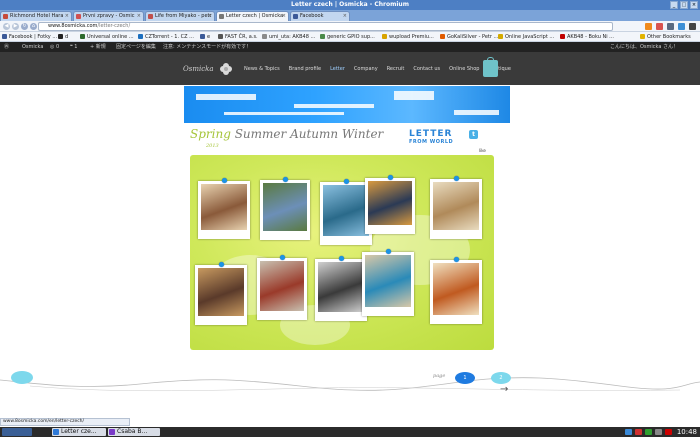  I want to click on admin-edit-page: 固定ページを編集, so click(136, 47).